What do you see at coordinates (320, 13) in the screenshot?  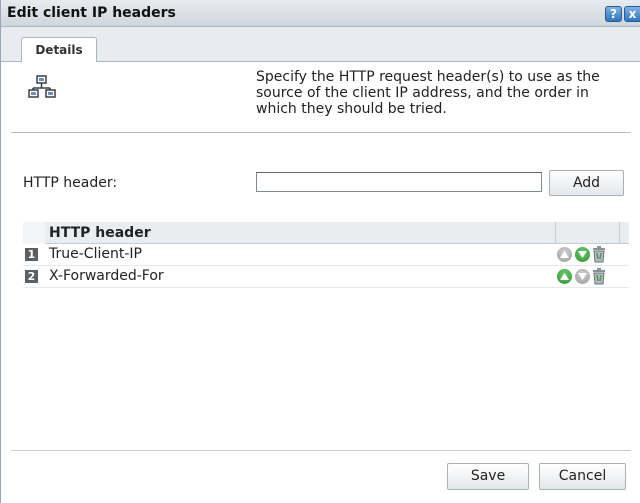 I see `title-bar: Edit client IP headers ? x` at bounding box center [320, 13].